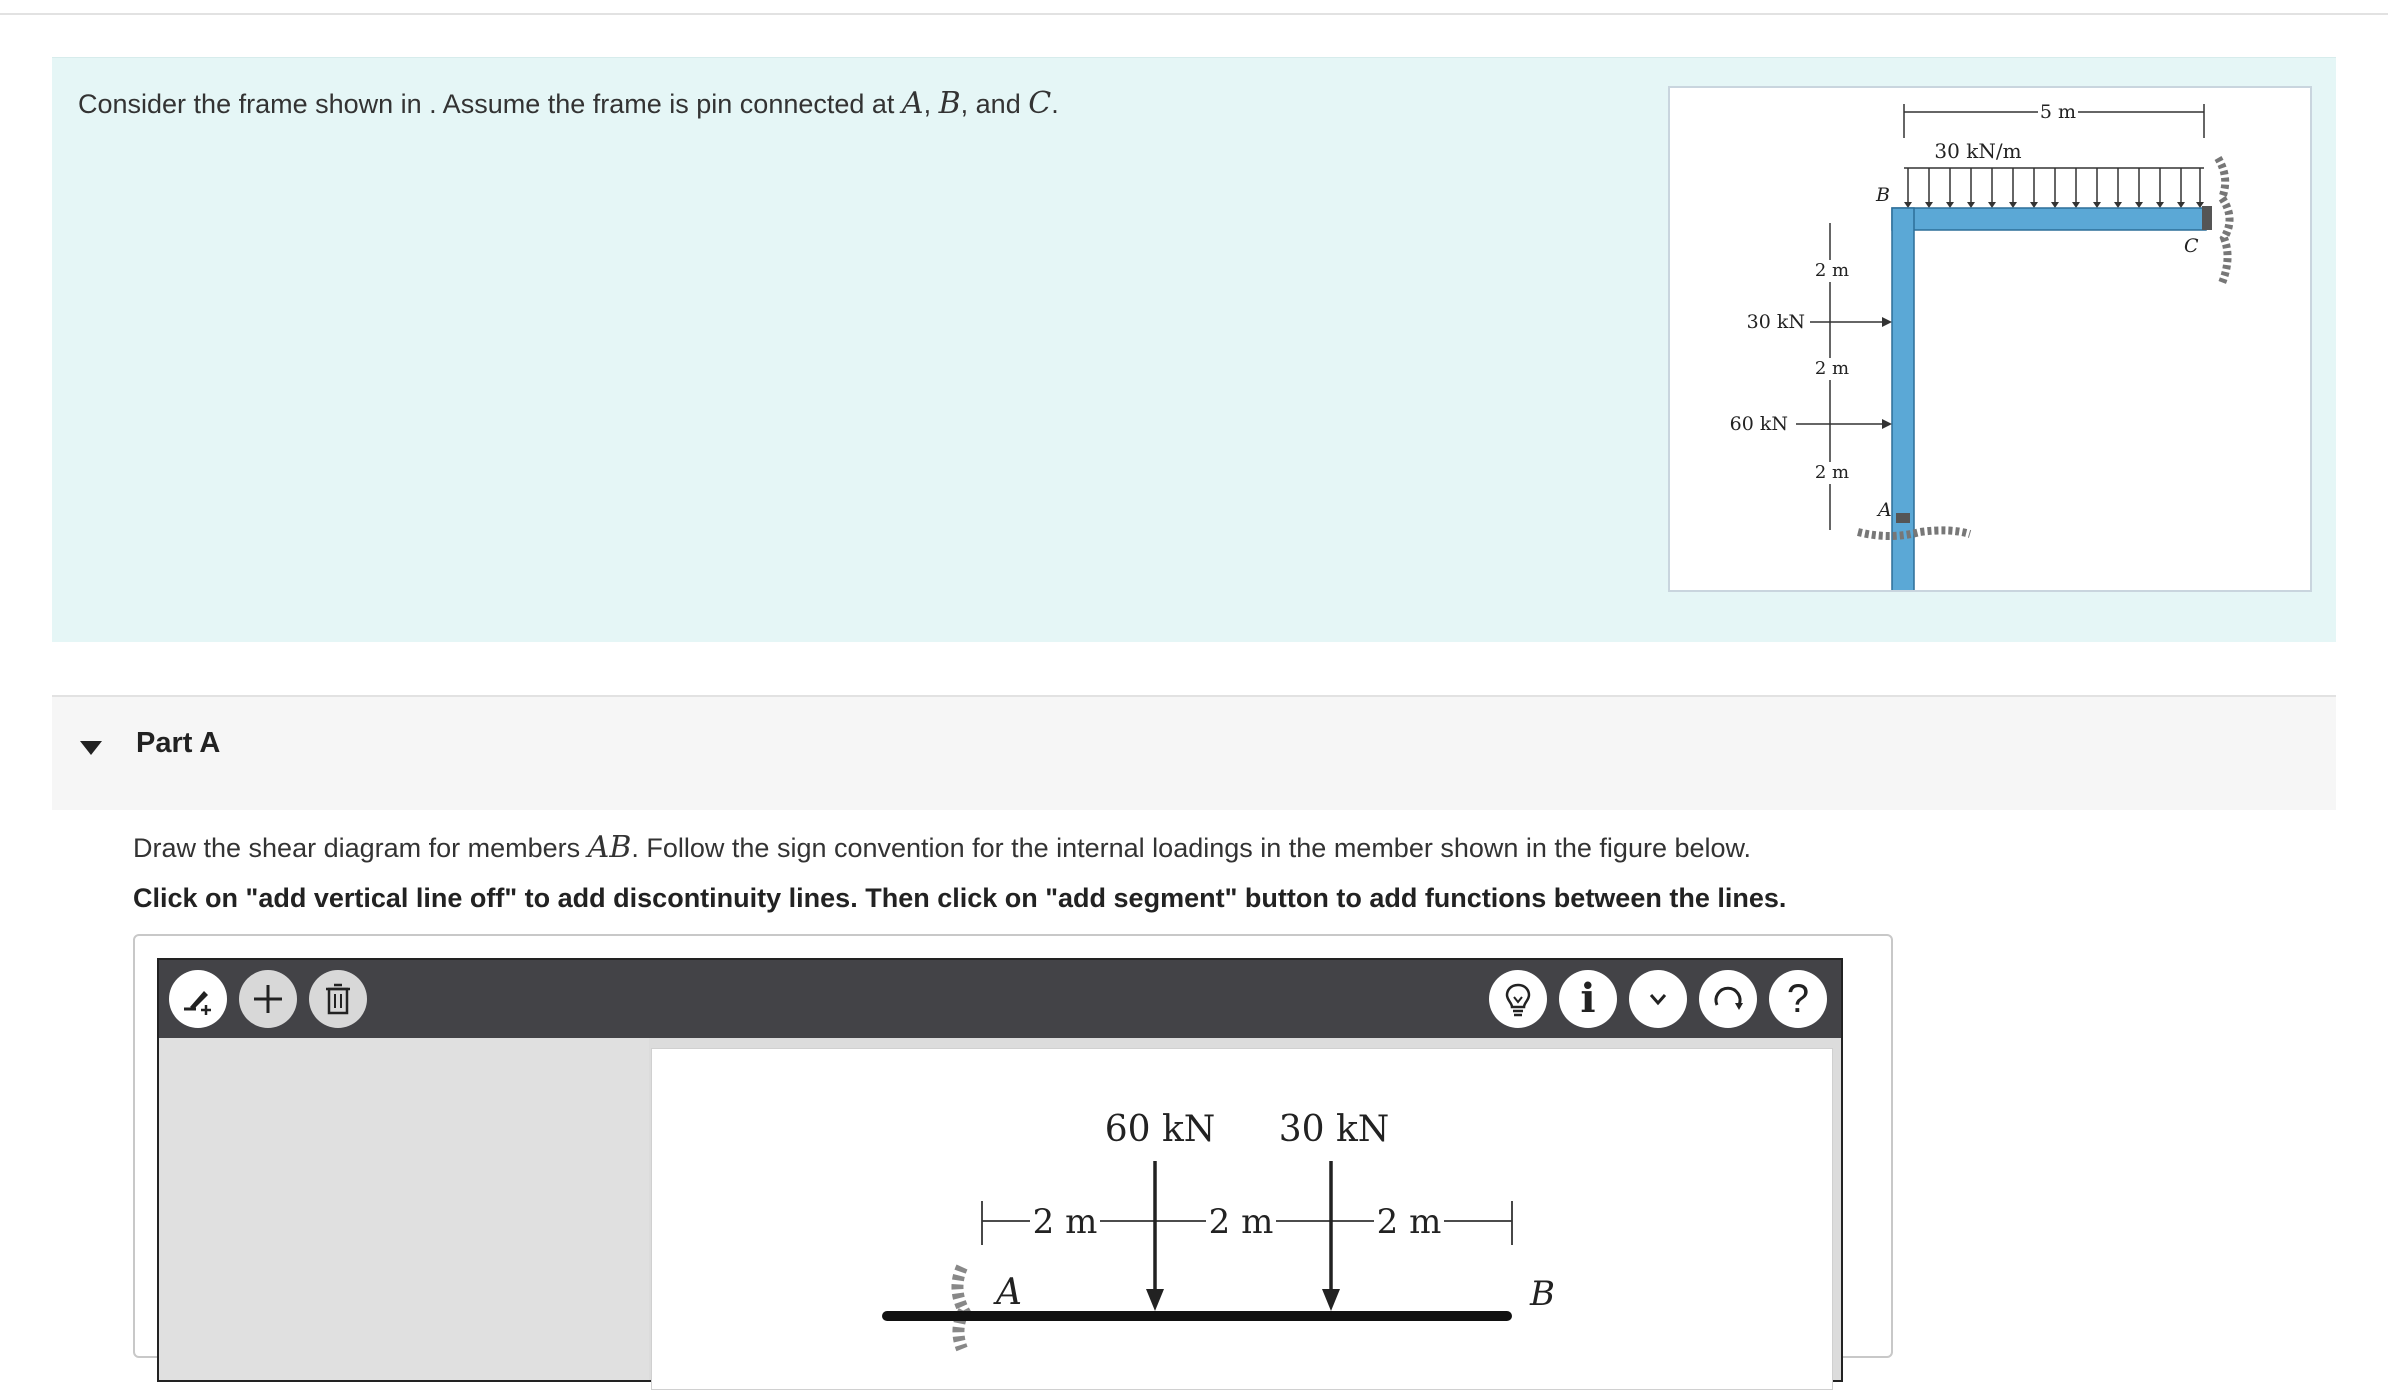  I want to click on dim-1-label: 2 m, so click(1832, 270).